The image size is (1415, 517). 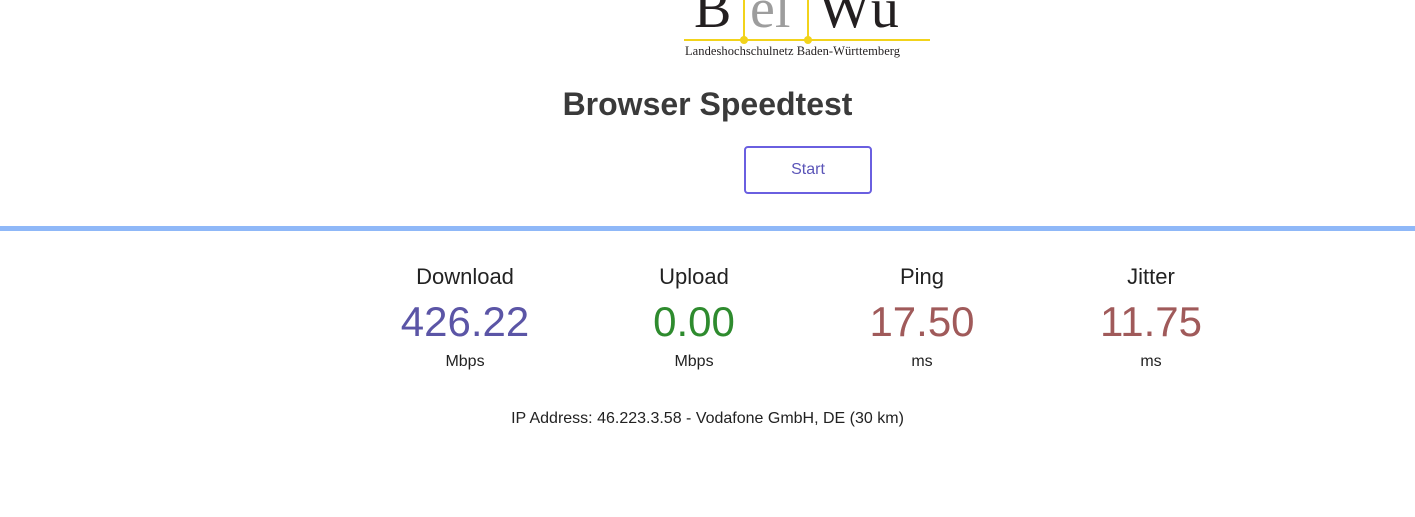 What do you see at coordinates (922, 361) in the screenshot?
I see `ping-unit: ms` at bounding box center [922, 361].